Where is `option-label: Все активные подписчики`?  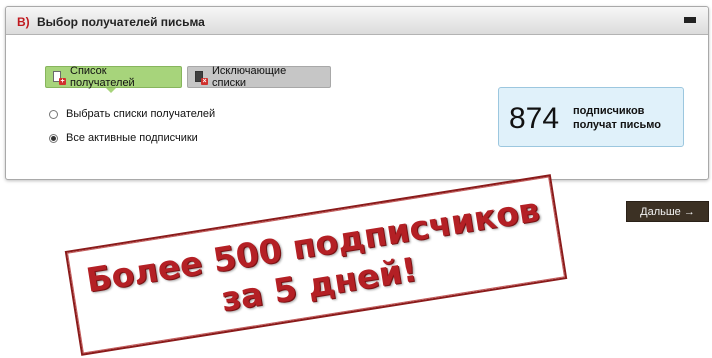
option-label: Все активные подписчики is located at coordinates (132, 138).